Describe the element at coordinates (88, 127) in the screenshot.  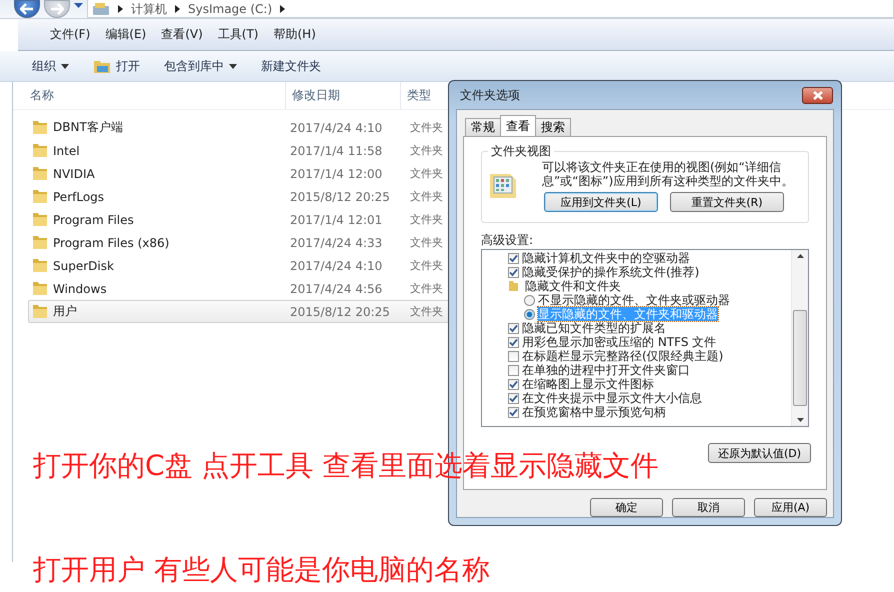
I see `file-name: DBNT客户端` at that location.